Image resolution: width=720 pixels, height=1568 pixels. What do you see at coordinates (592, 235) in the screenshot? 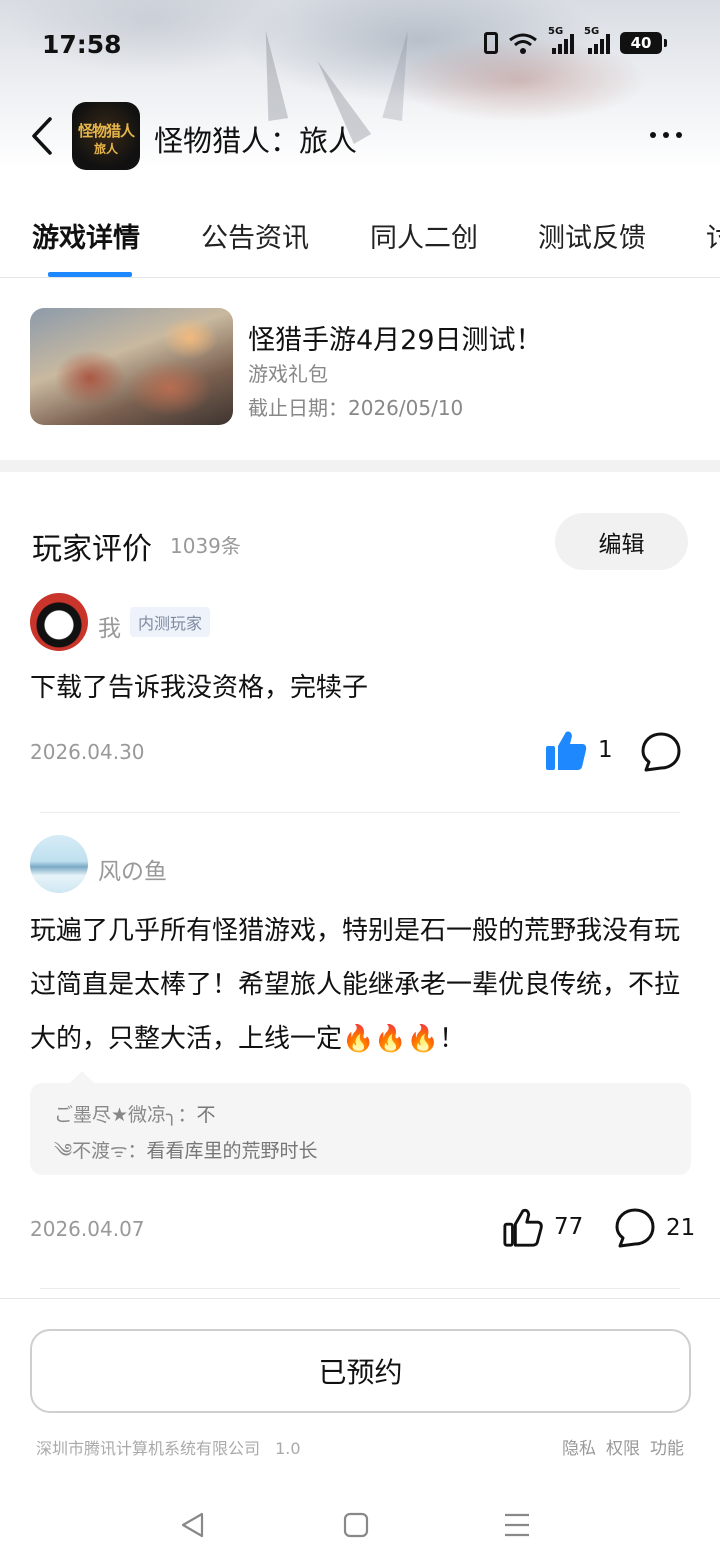
I see `tab-test-feedback: 测试反馈` at bounding box center [592, 235].